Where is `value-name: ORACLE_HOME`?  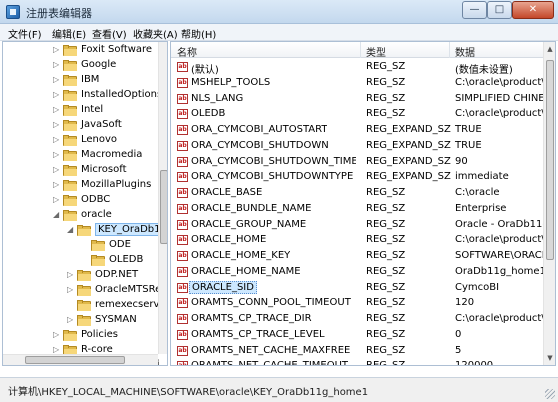 value-name: ORACLE_HOME is located at coordinates (229, 240).